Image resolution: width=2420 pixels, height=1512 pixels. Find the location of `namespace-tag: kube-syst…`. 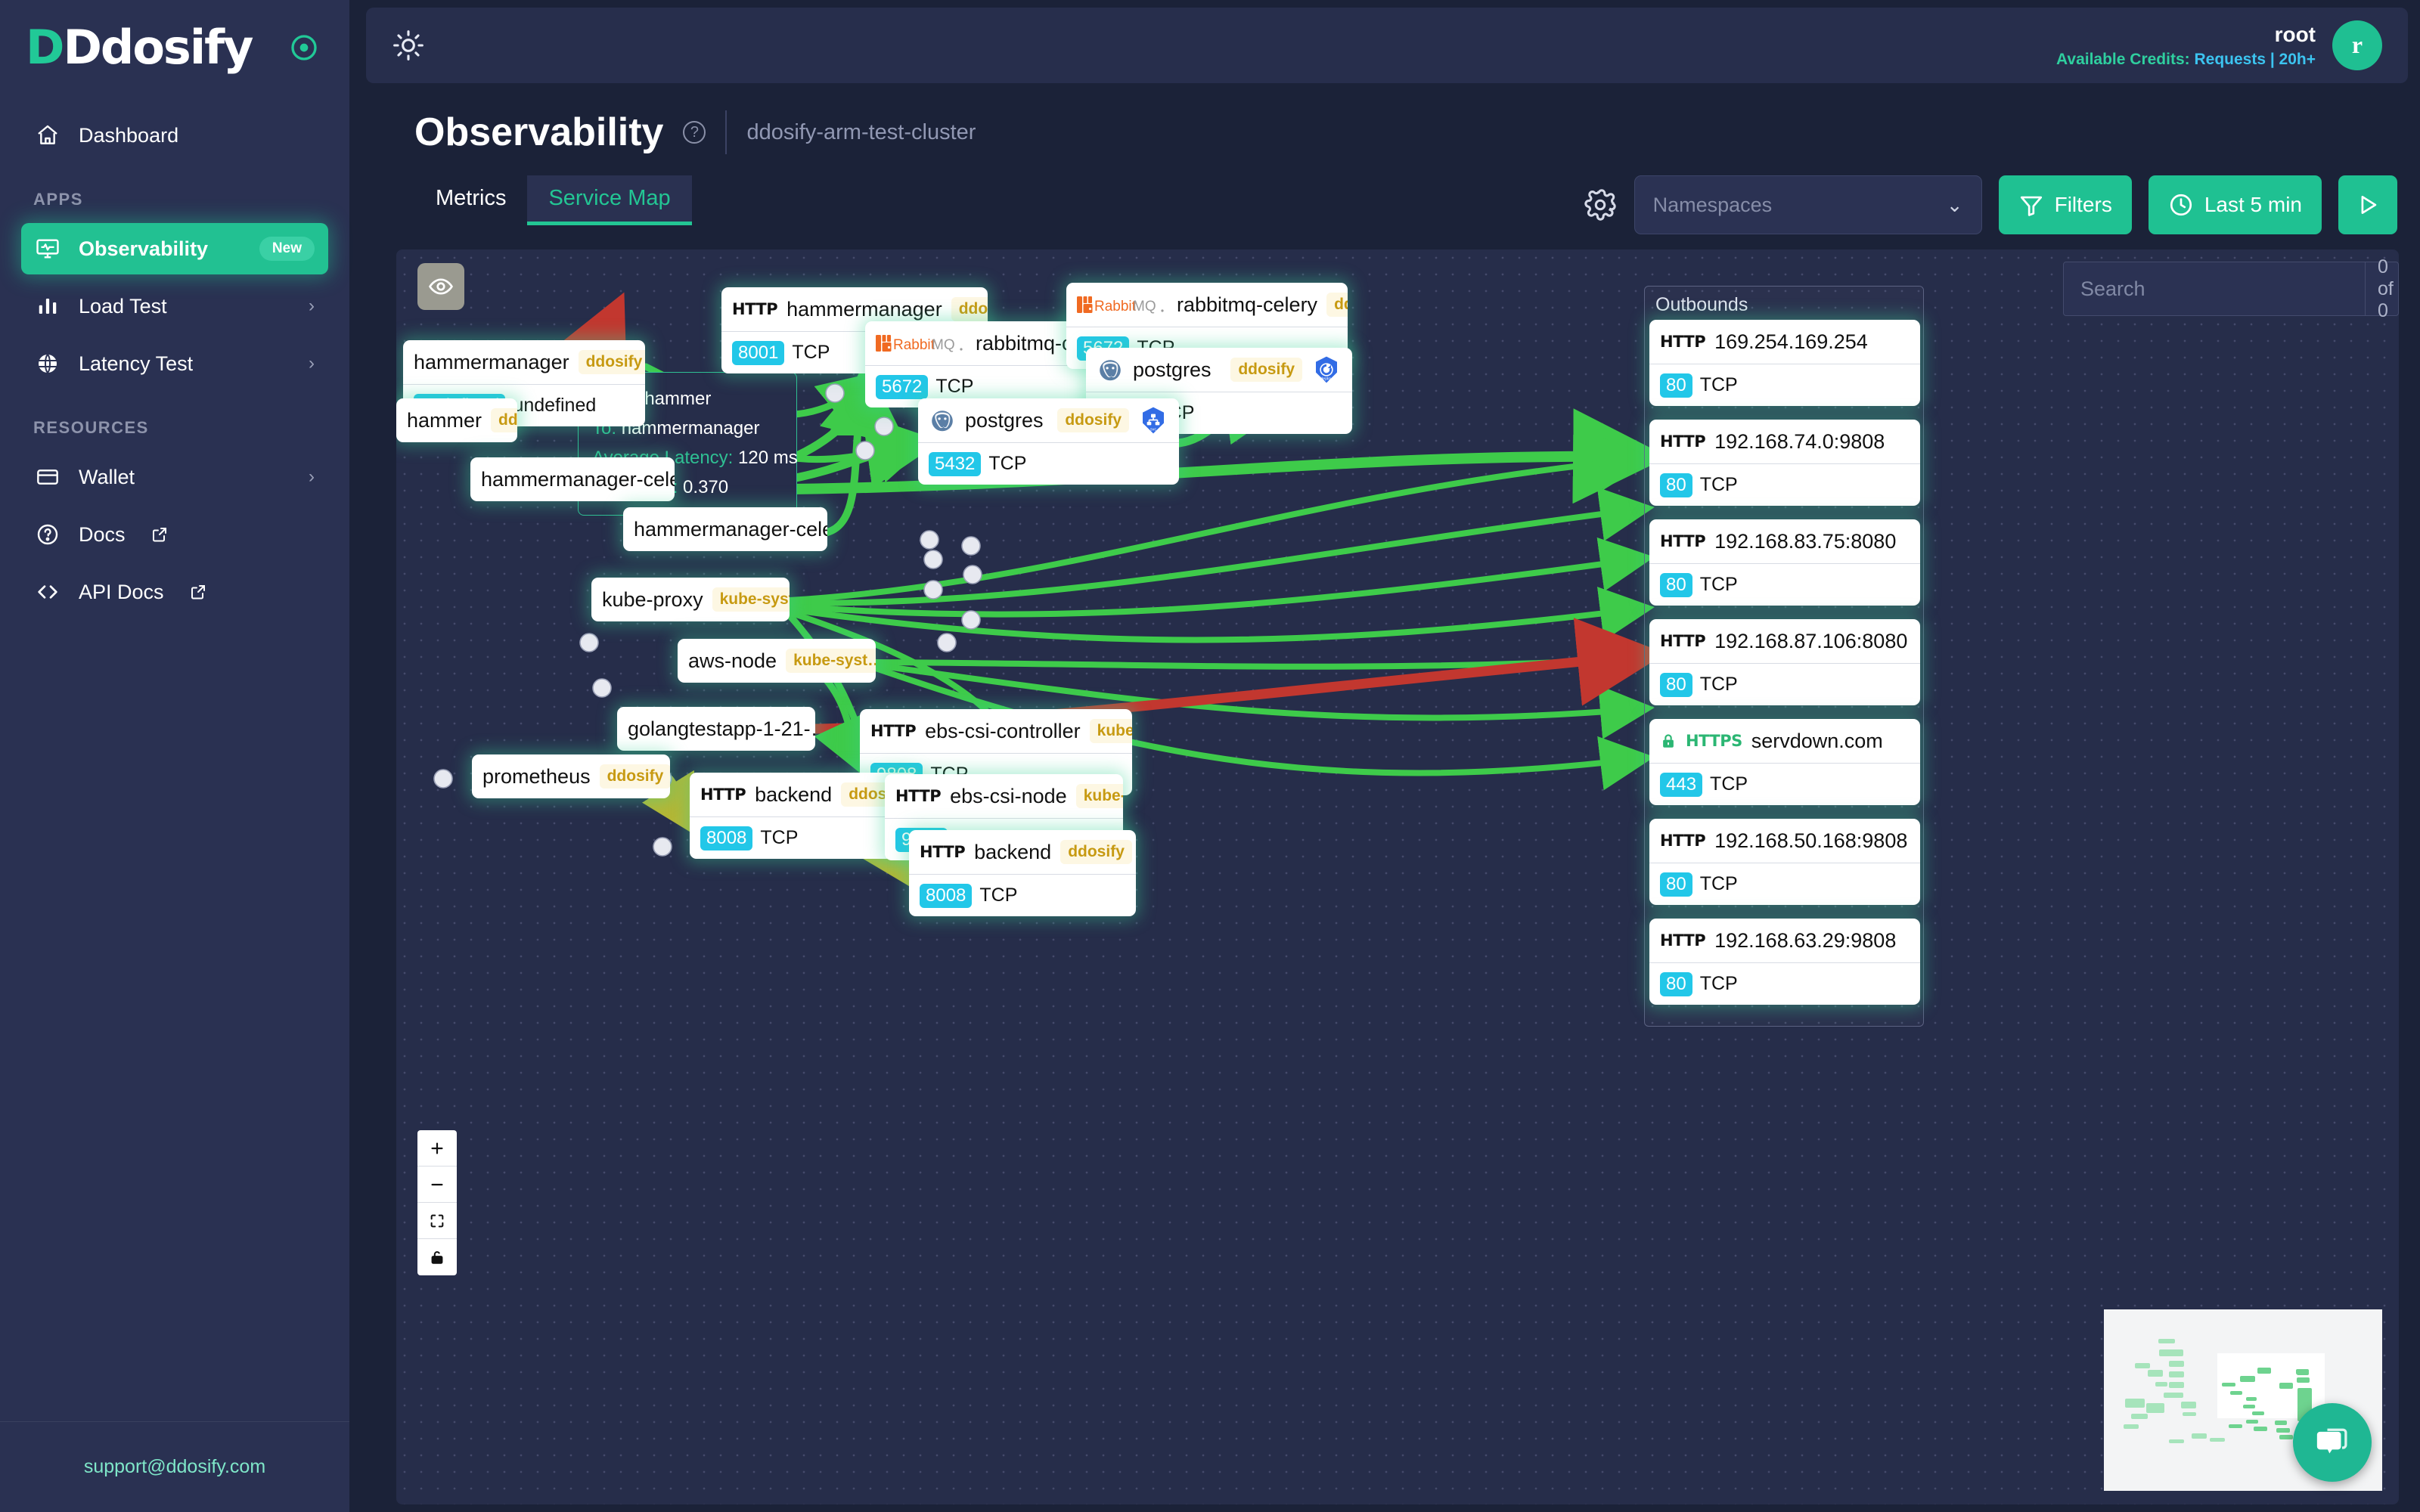

namespace-tag: kube-syst… is located at coordinates (831, 661).